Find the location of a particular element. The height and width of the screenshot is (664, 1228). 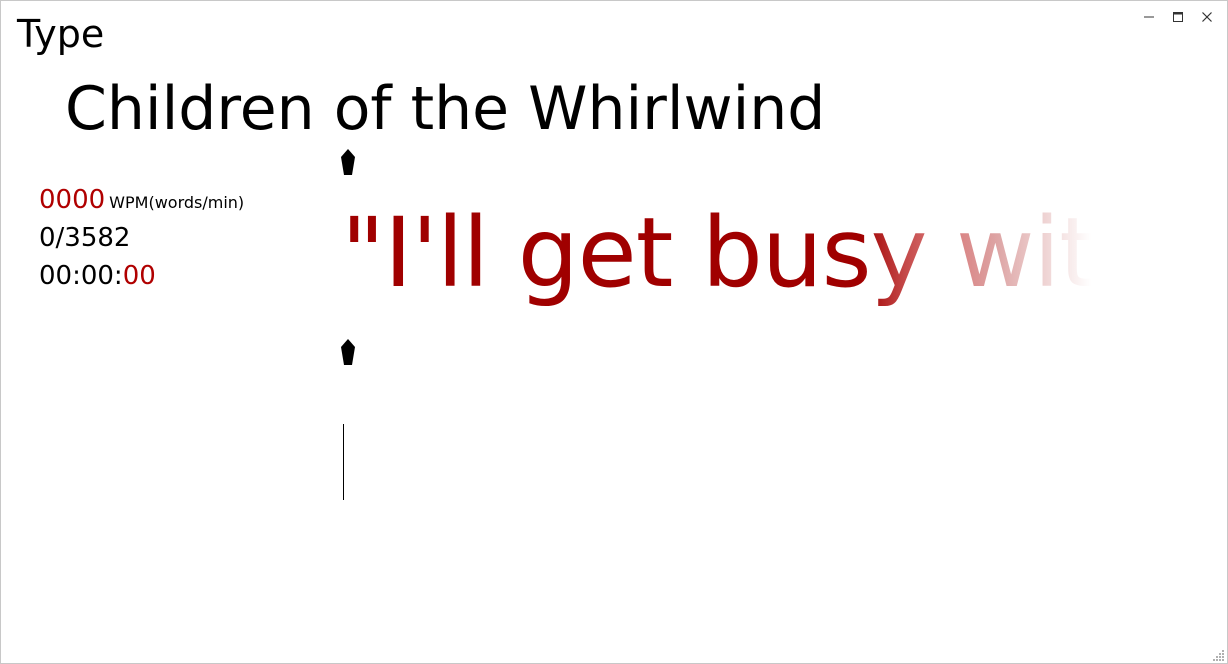

resize-grip-icon is located at coordinates (1219, 655).